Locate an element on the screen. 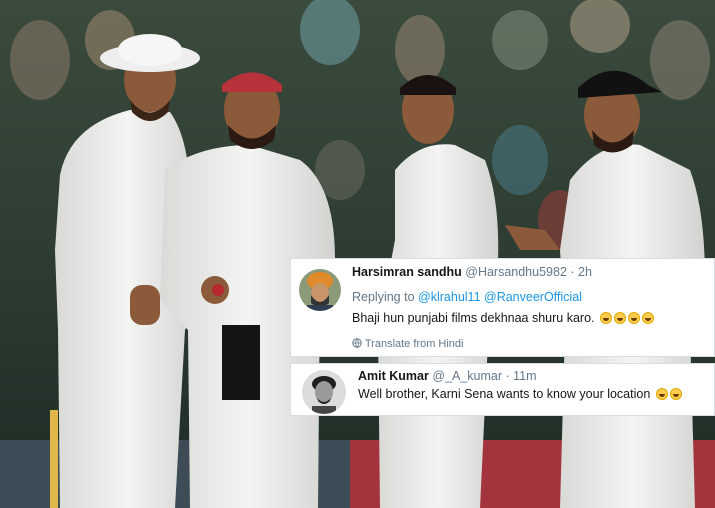 Image resolution: width=715 pixels, height=508 pixels. tweet-header: Amit Kumar @_A_kumar · 11m is located at coordinates (447, 376).